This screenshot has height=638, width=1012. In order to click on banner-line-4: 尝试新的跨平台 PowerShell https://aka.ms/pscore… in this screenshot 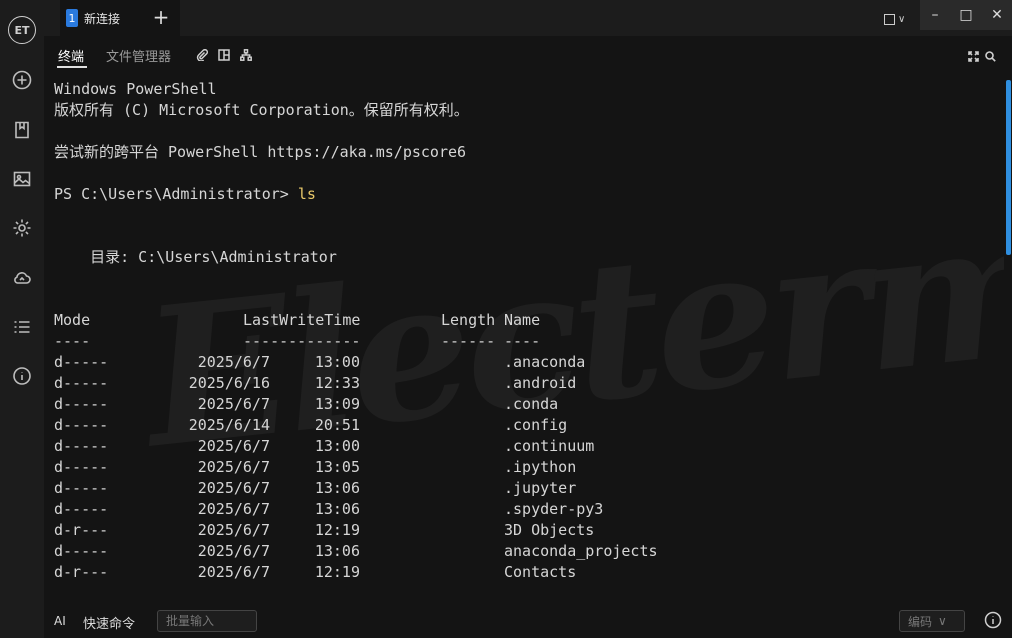, I will do `click(260, 152)`.